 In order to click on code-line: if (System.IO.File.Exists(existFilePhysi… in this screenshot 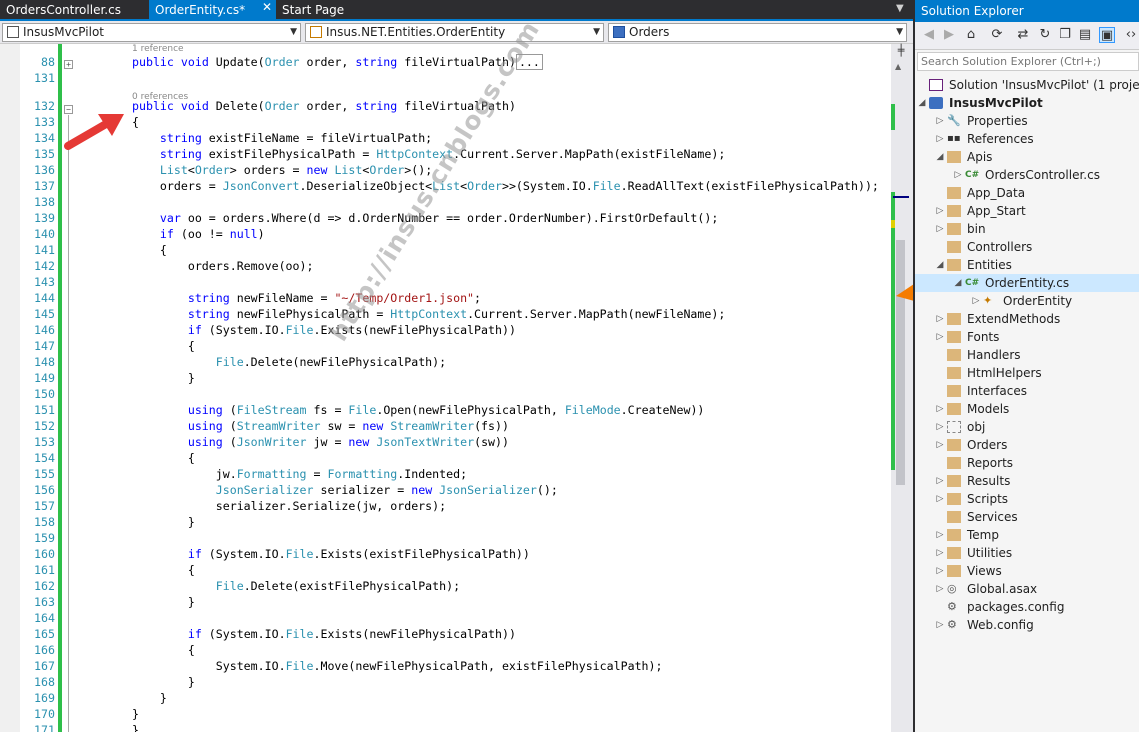, I will do `click(331, 554)`.